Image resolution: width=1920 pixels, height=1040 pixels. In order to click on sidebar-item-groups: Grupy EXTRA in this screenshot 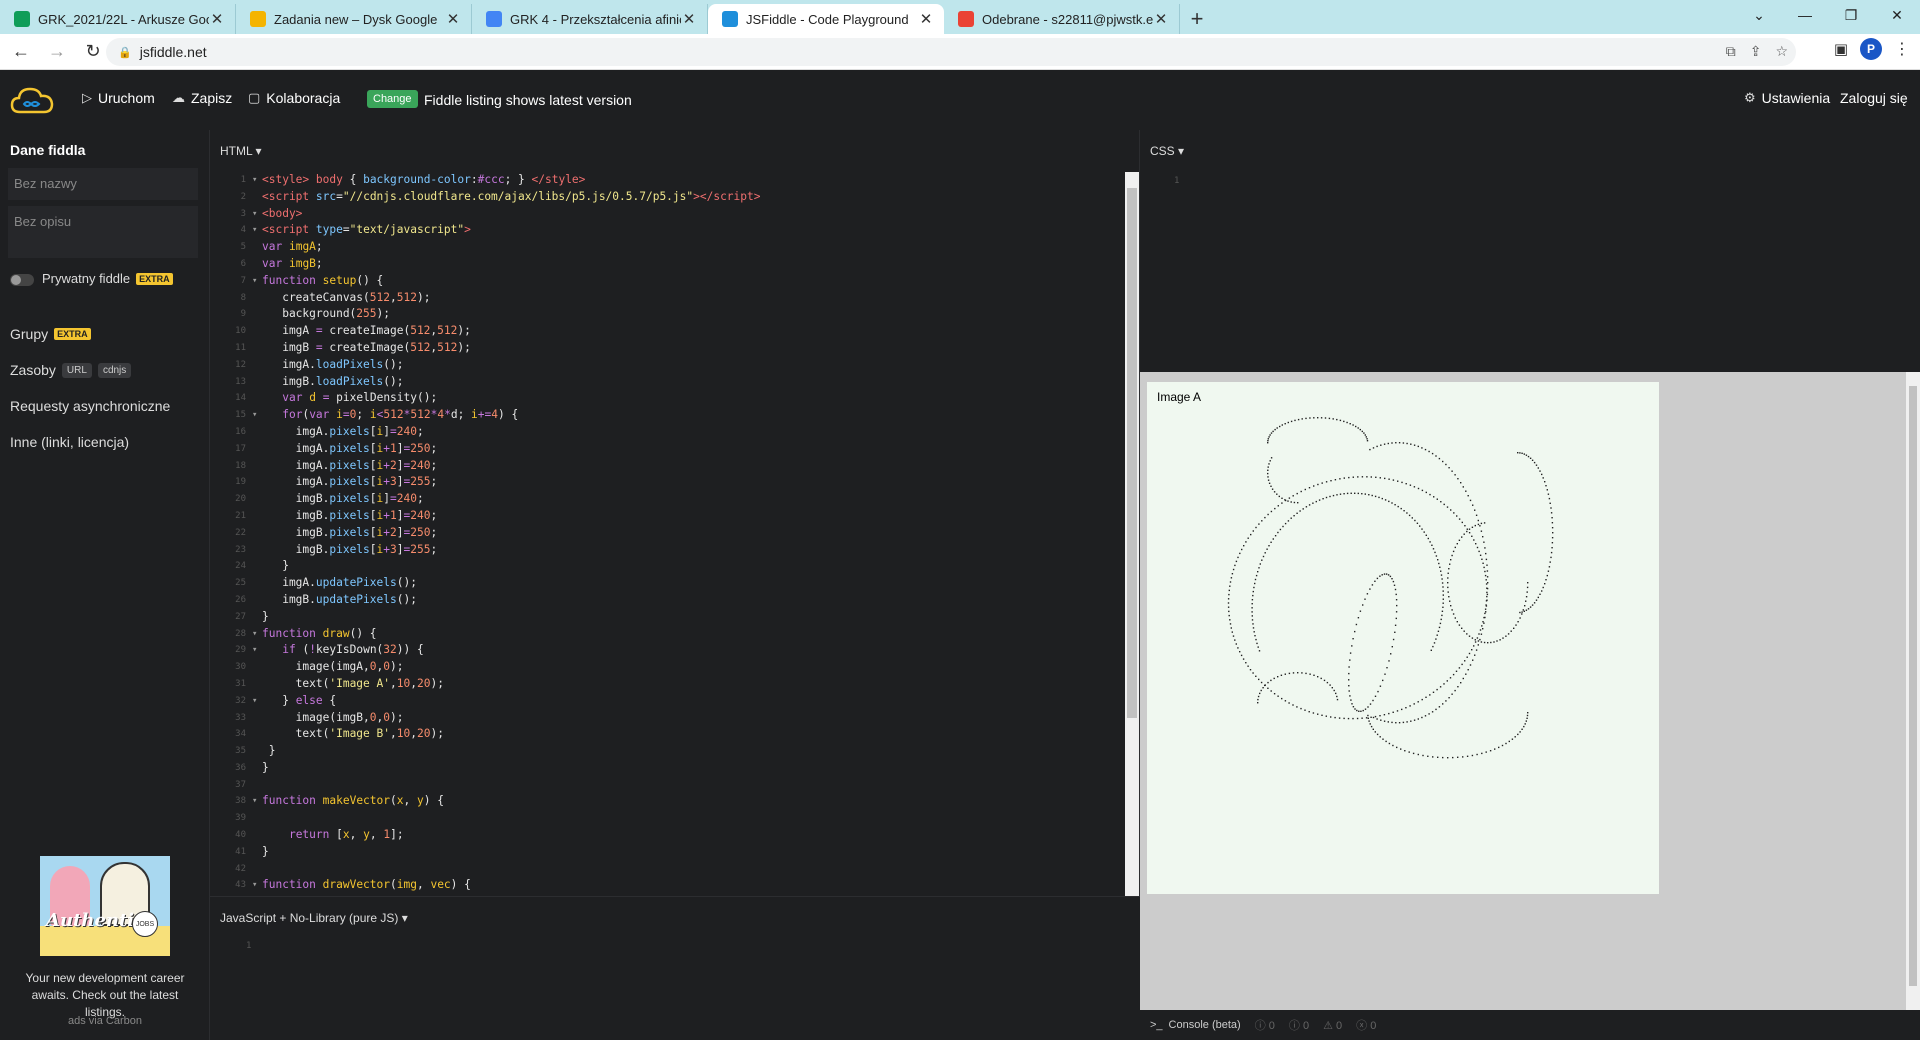, I will do `click(50, 334)`.